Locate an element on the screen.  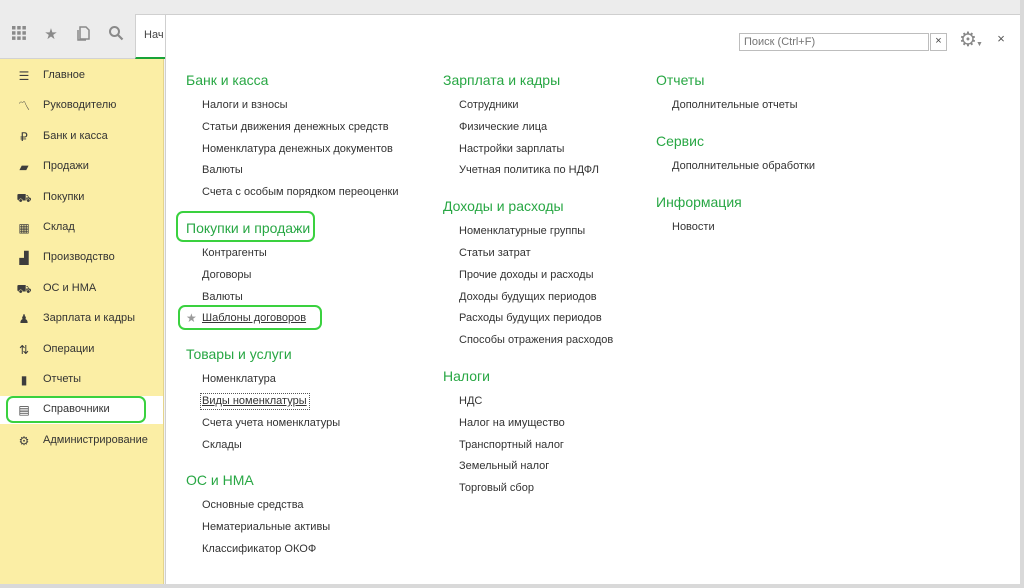
menu-link: Статьи движения денежных средств is located at coordinates (295, 127).